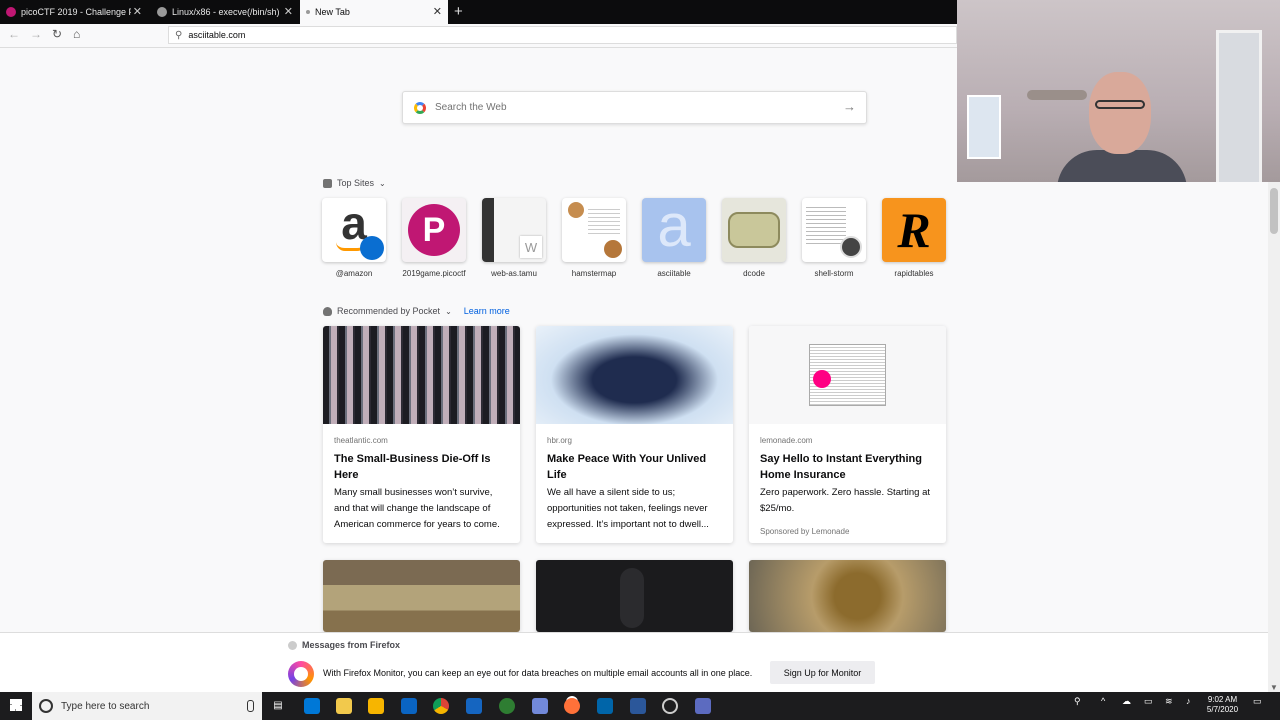 The image size is (1280, 720). Describe the element at coordinates (441, 706) in the screenshot. I see `chrome-icon` at that location.